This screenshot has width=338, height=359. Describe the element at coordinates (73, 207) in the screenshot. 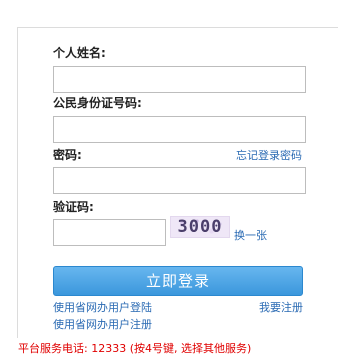

I see `captcha-label: 验证码:` at that location.